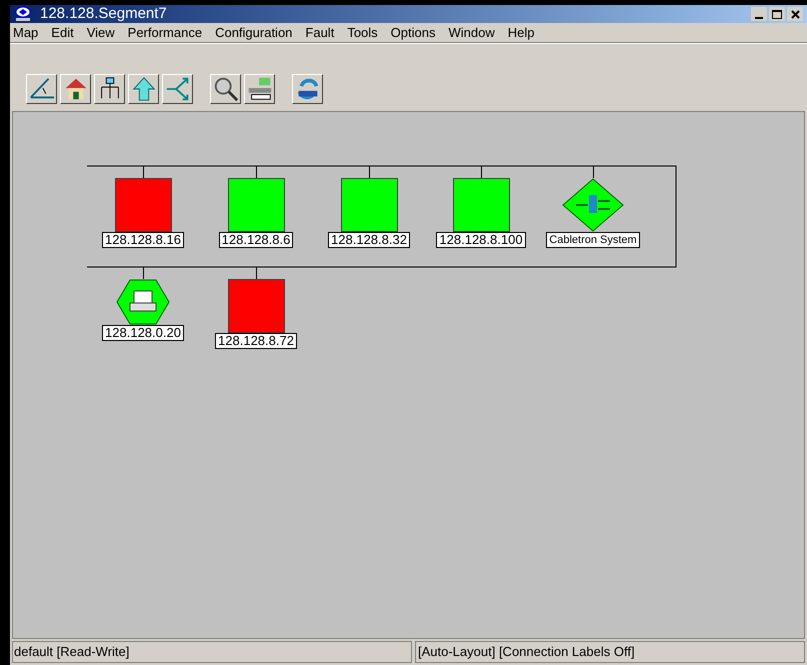 The width and height of the screenshot is (807, 665). Describe the element at coordinates (103, 14) in the screenshot. I see `window-title: 128.128.Segment7` at that location.